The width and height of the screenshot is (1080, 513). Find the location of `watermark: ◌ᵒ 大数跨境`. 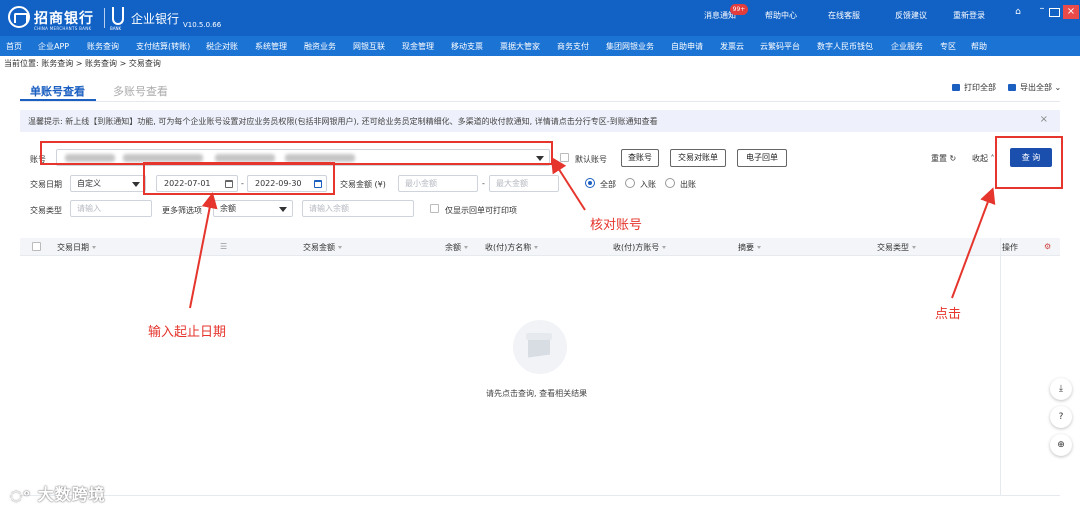

watermark: ◌ᵒ 大数跨境 is located at coordinates (58, 493).